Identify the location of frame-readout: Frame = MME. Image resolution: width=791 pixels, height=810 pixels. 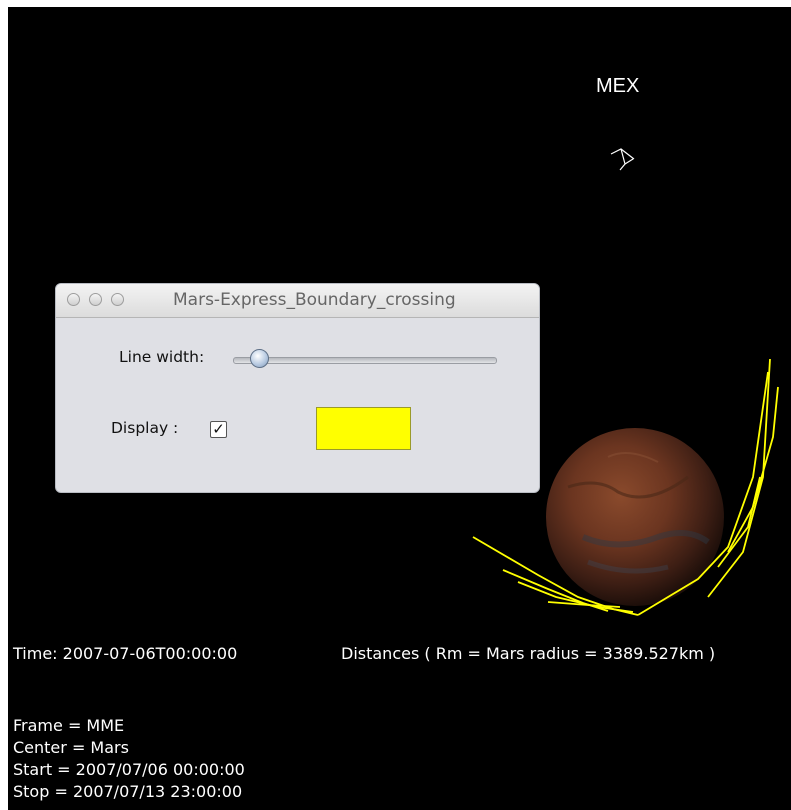
(69, 725).